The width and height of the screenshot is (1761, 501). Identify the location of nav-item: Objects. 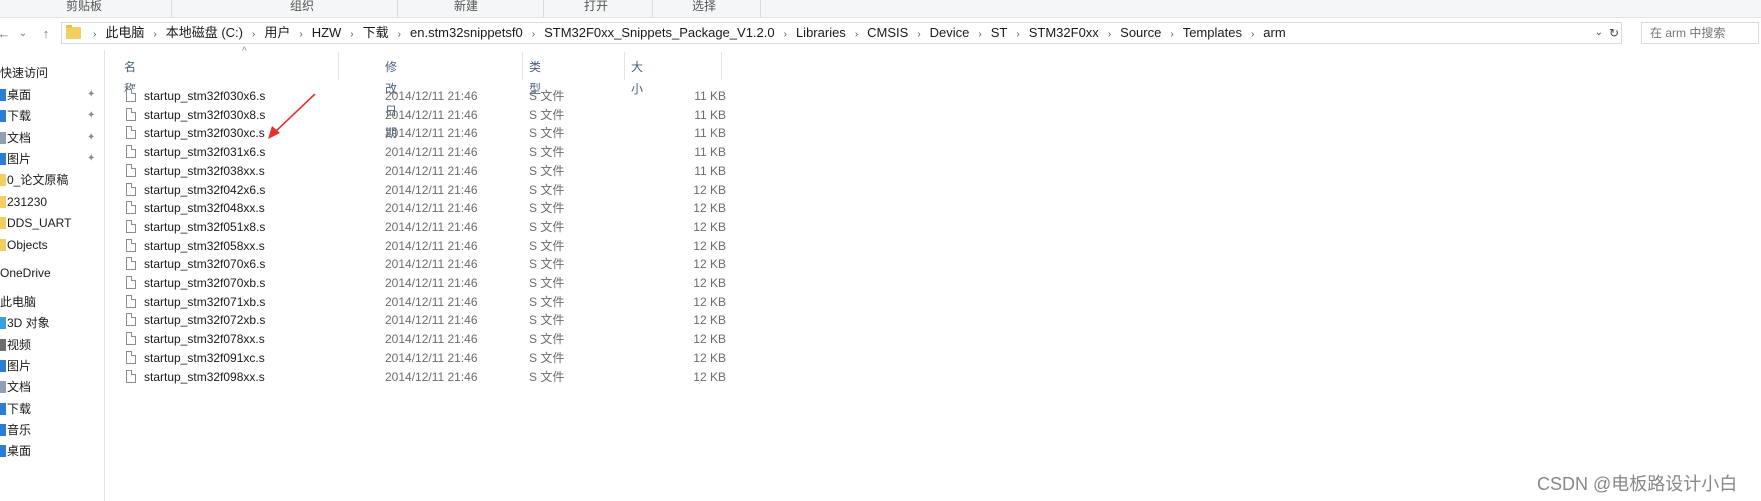
(24, 245).